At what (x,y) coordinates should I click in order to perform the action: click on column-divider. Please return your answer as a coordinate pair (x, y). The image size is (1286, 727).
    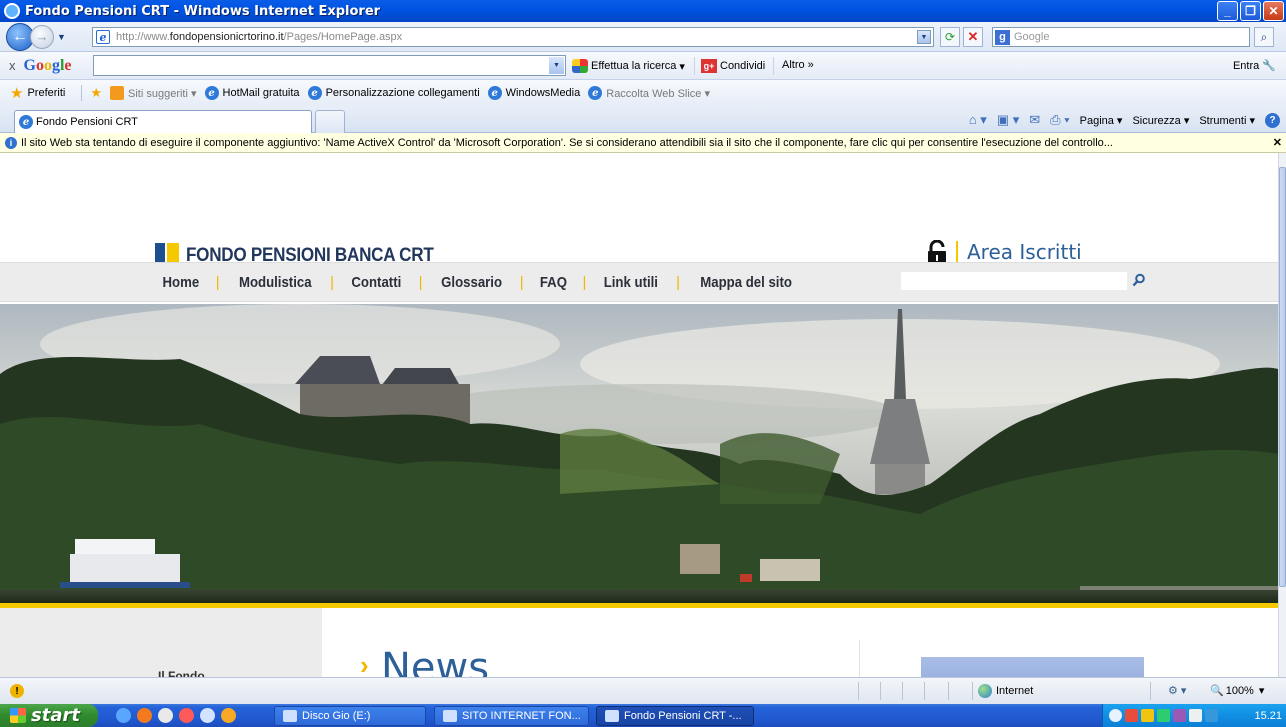
    Looking at the image, I should click on (859, 660).